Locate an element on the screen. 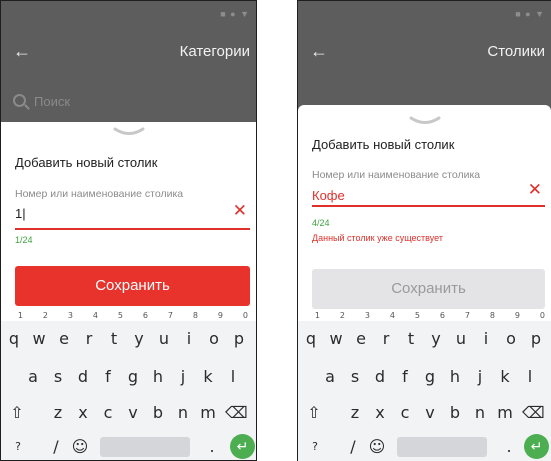  dimmed-background: ■ ● ▼ ← Столики is located at coordinates (424, 58).